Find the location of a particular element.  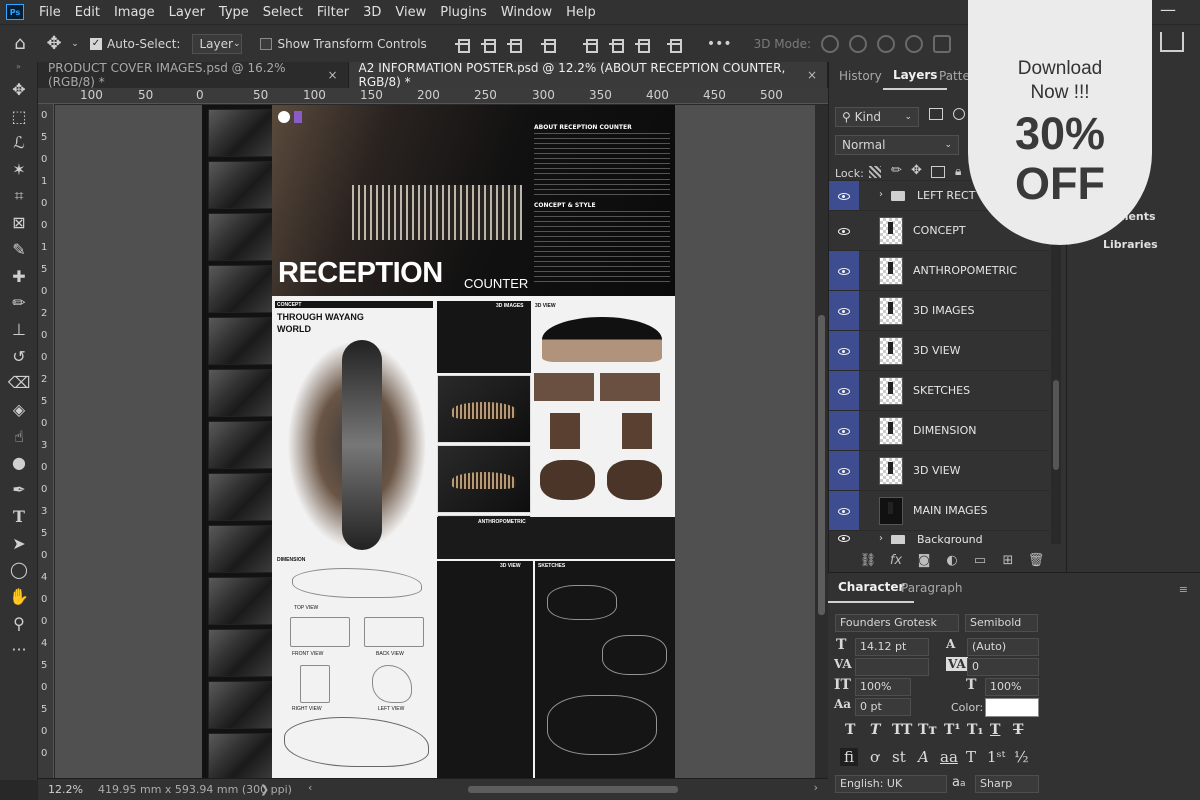

menu-image: Image is located at coordinates (134, 12).